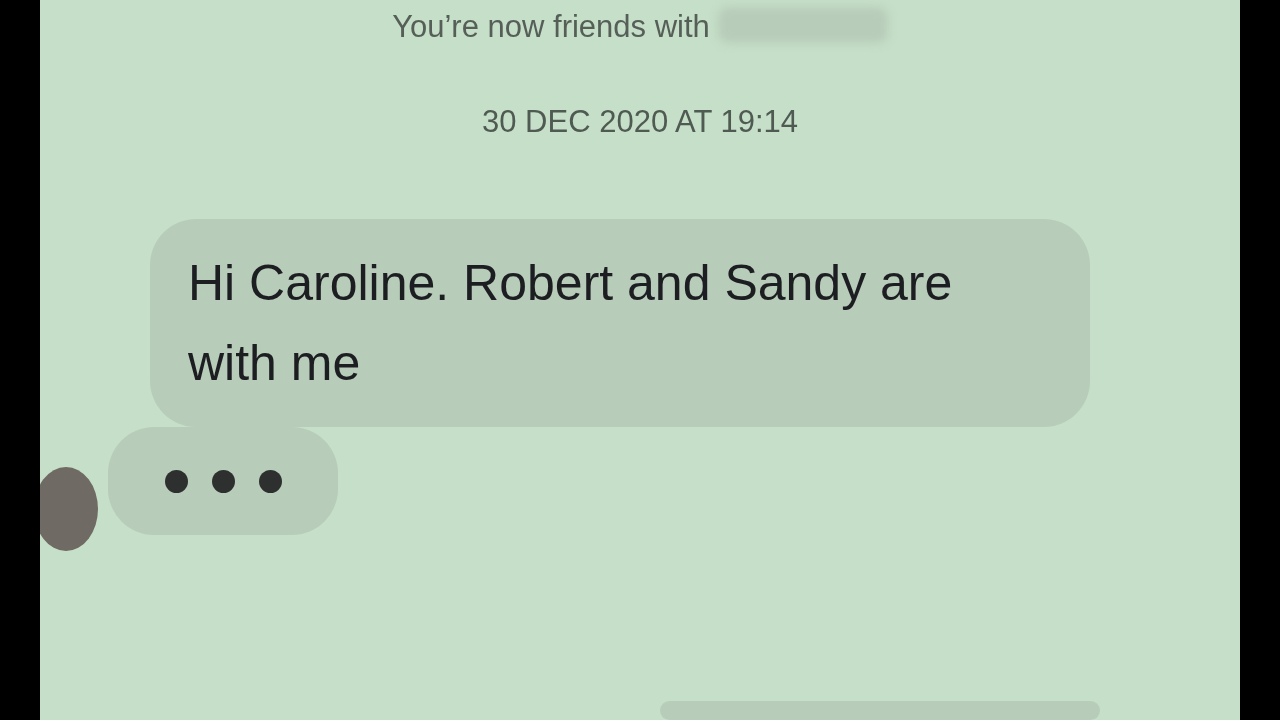 Image resolution: width=1280 pixels, height=720 pixels. Describe the element at coordinates (551, 27) in the screenshot. I see `friends-notice: You’re now friends with` at that location.